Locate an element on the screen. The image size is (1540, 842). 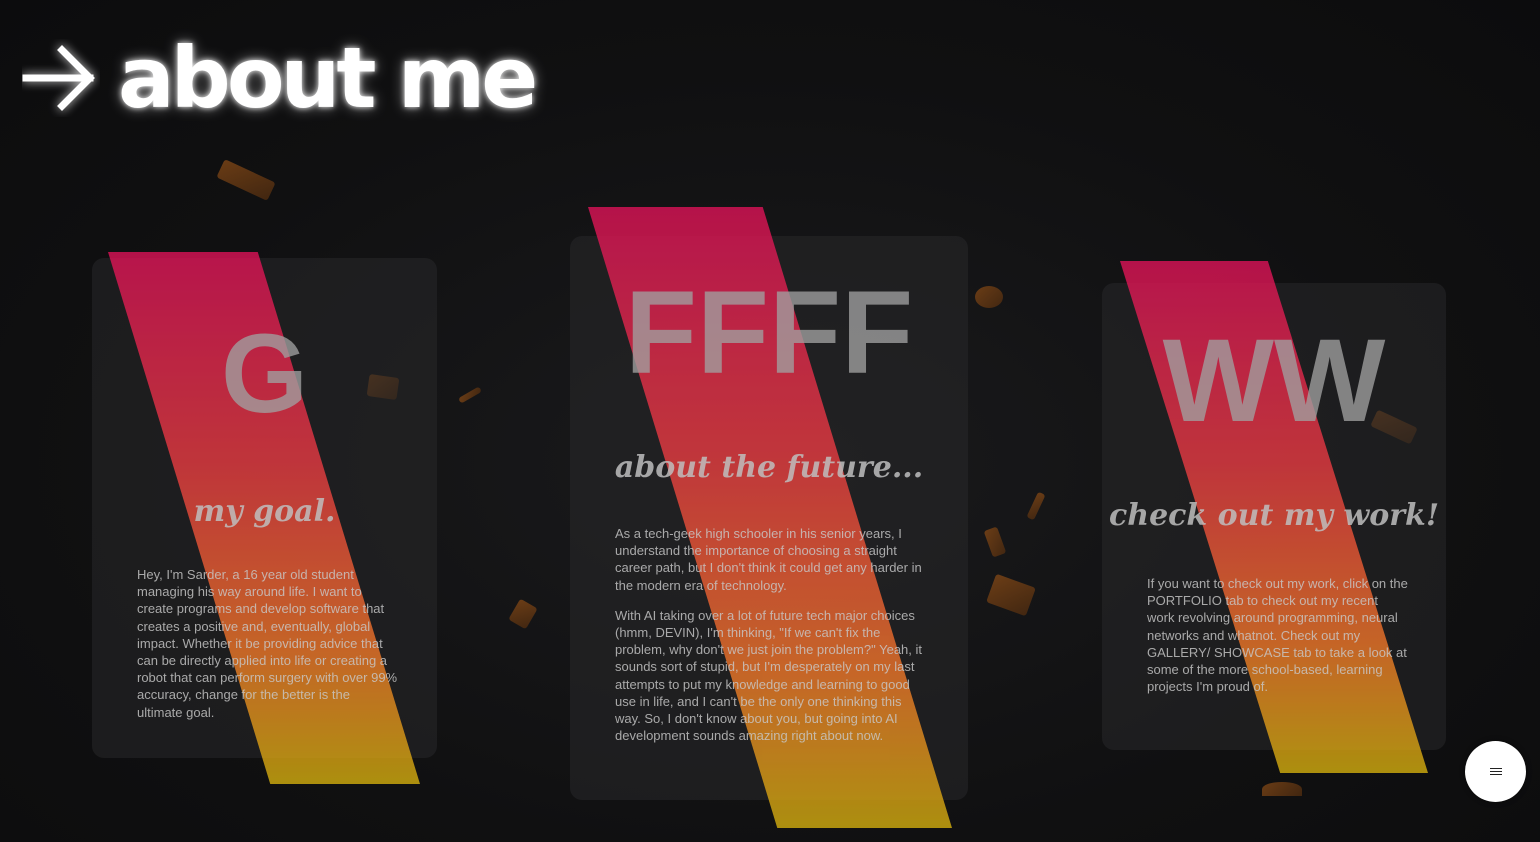
menu-icon is located at coordinates (1495, 771).